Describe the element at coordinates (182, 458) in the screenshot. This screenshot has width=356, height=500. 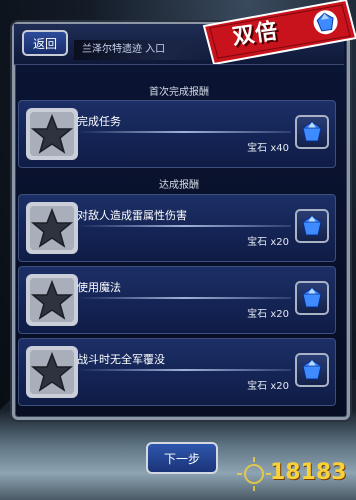
I see `next-step-button: 下一步` at that location.